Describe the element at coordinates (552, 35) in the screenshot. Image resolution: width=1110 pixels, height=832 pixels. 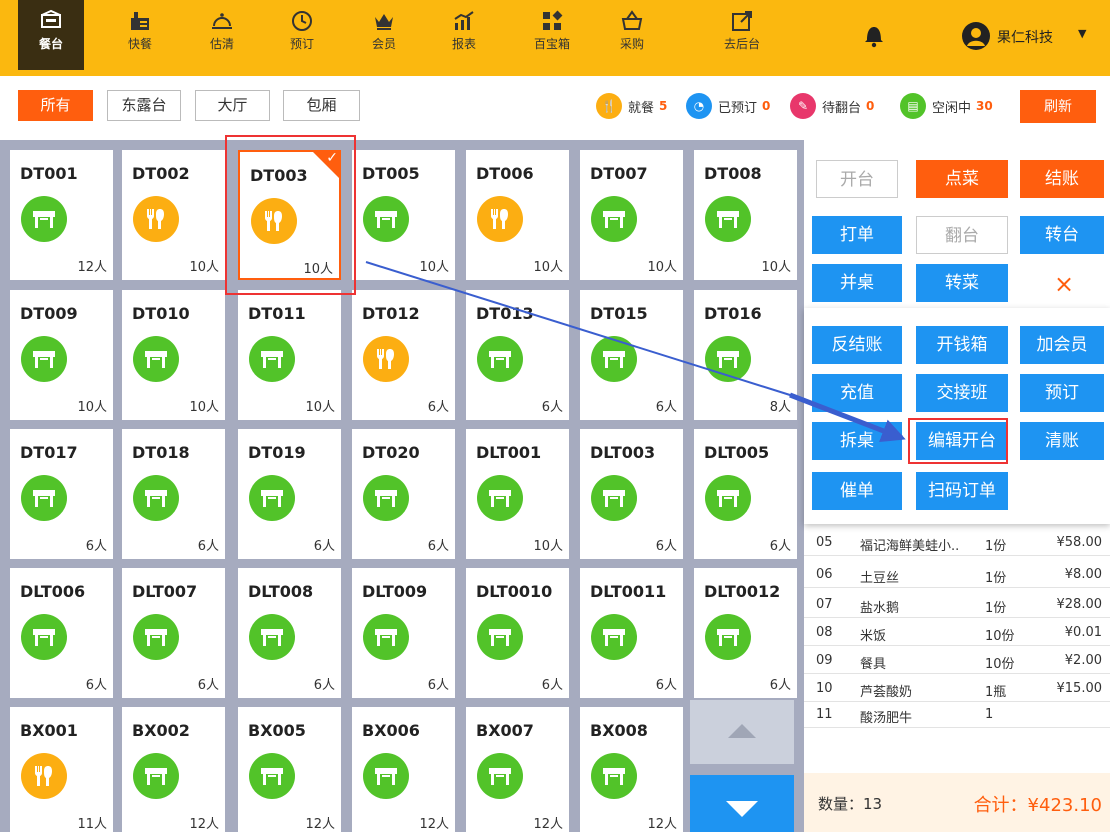
I see `nav-item-toolbox: 百宝箱` at that location.